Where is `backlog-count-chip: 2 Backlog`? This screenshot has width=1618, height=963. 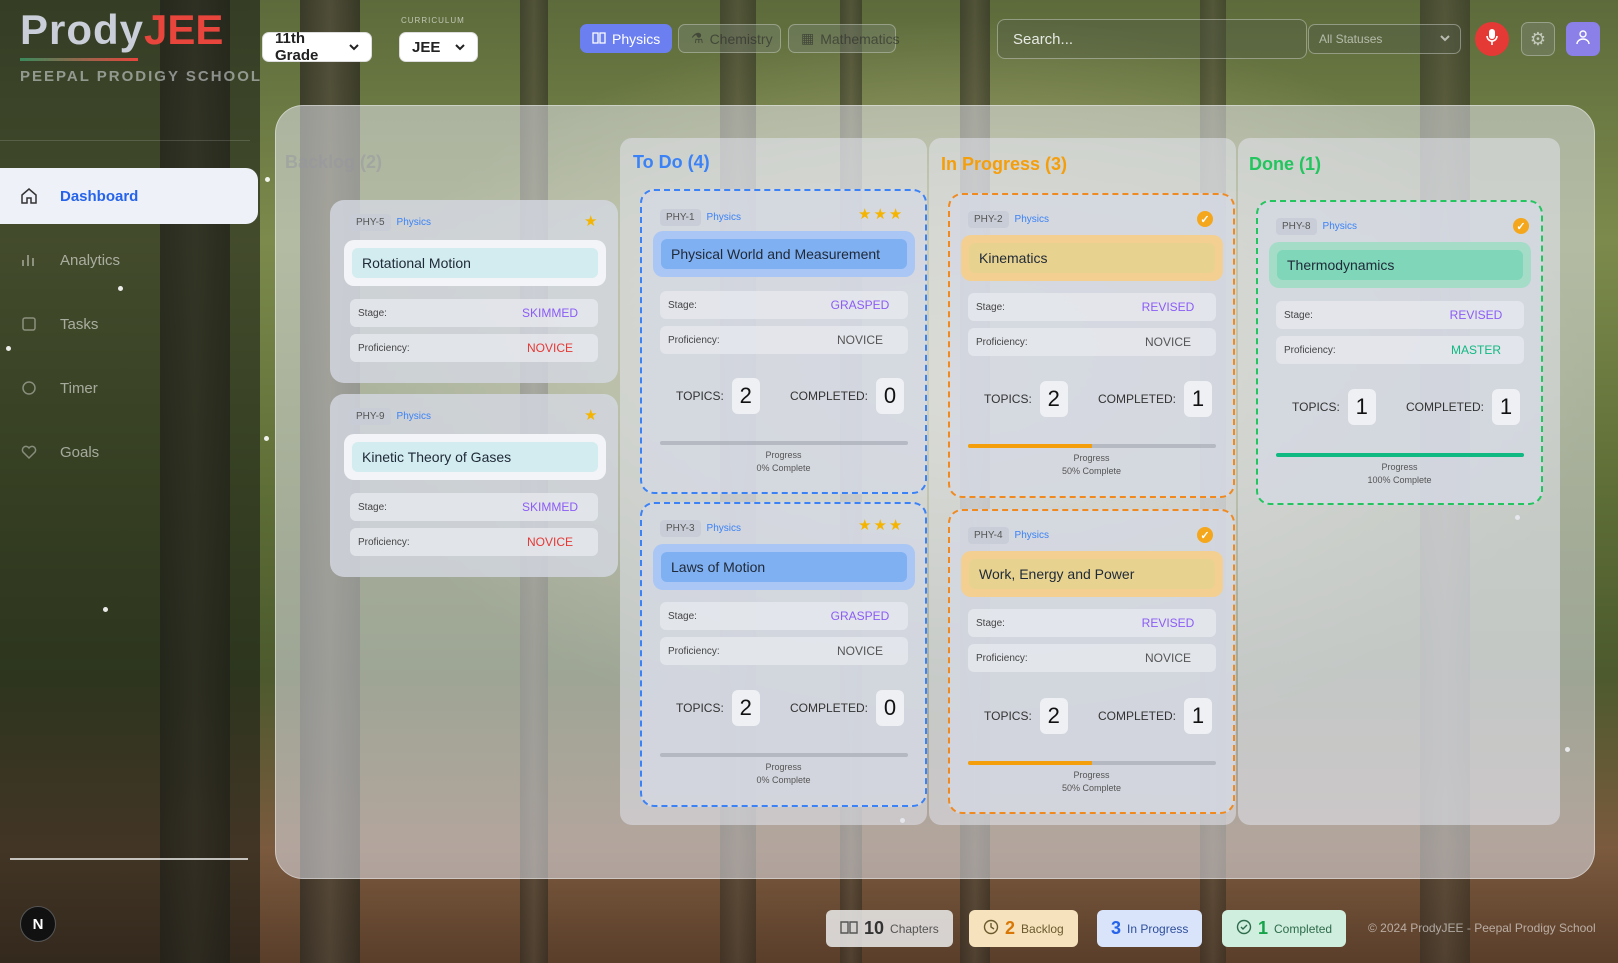 backlog-count-chip: 2 Backlog is located at coordinates (1023, 928).